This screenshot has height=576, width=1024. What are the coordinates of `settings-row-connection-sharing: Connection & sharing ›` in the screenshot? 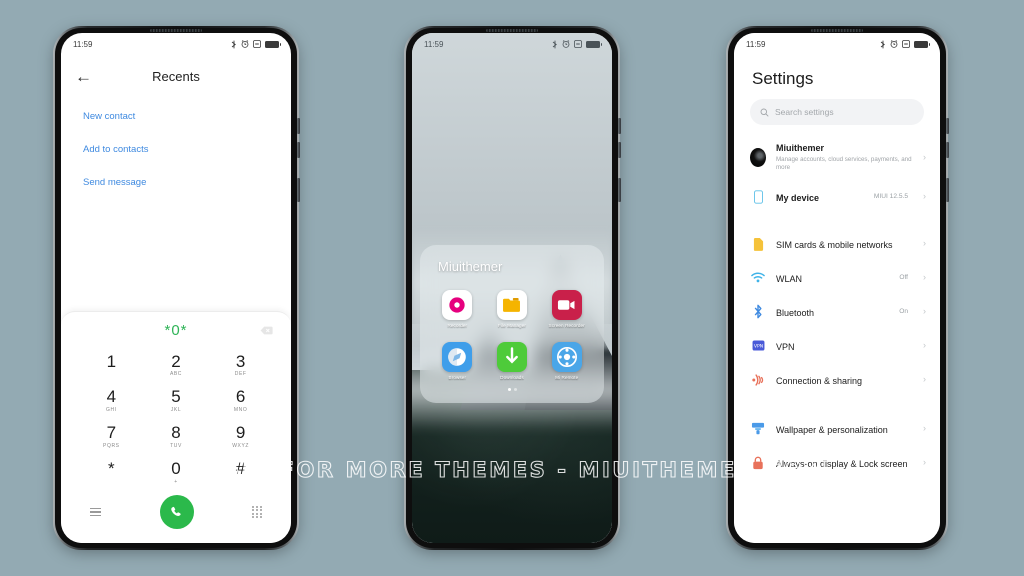 It's located at (837, 380).